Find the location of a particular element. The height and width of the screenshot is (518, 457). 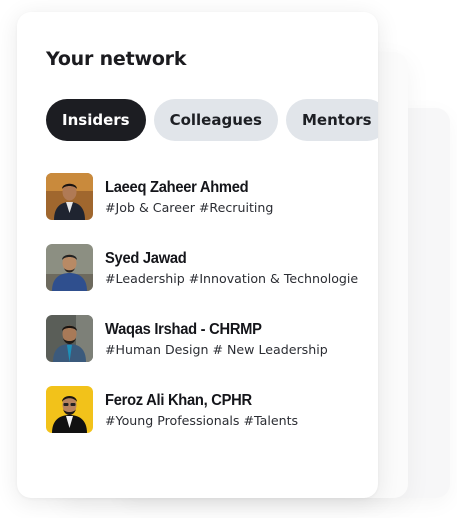

network-title: Your network is located at coordinates (116, 59).